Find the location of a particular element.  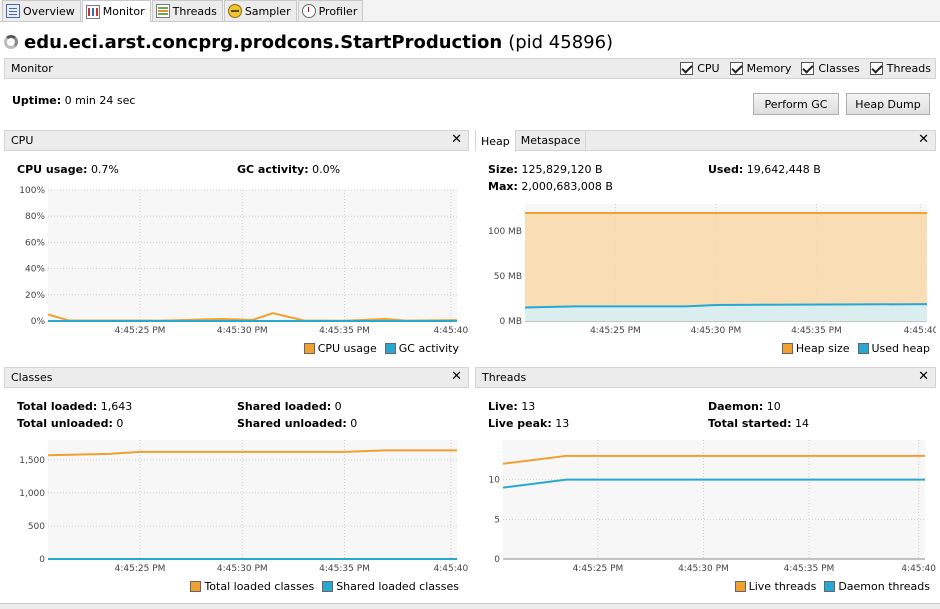

tab-heap: Heap is located at coordinates (496, 141).